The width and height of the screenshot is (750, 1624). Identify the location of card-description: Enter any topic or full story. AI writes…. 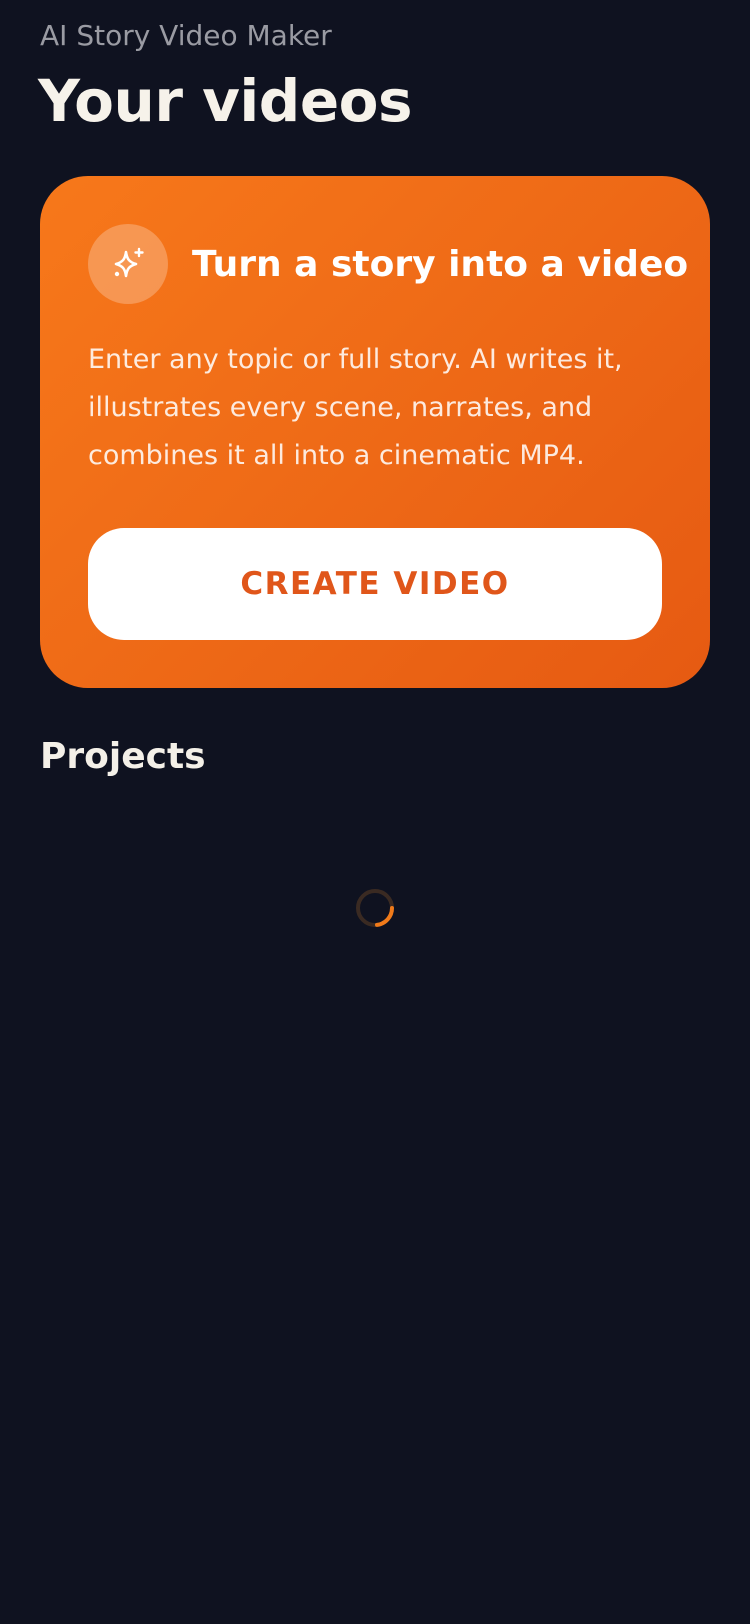
(355, 407).